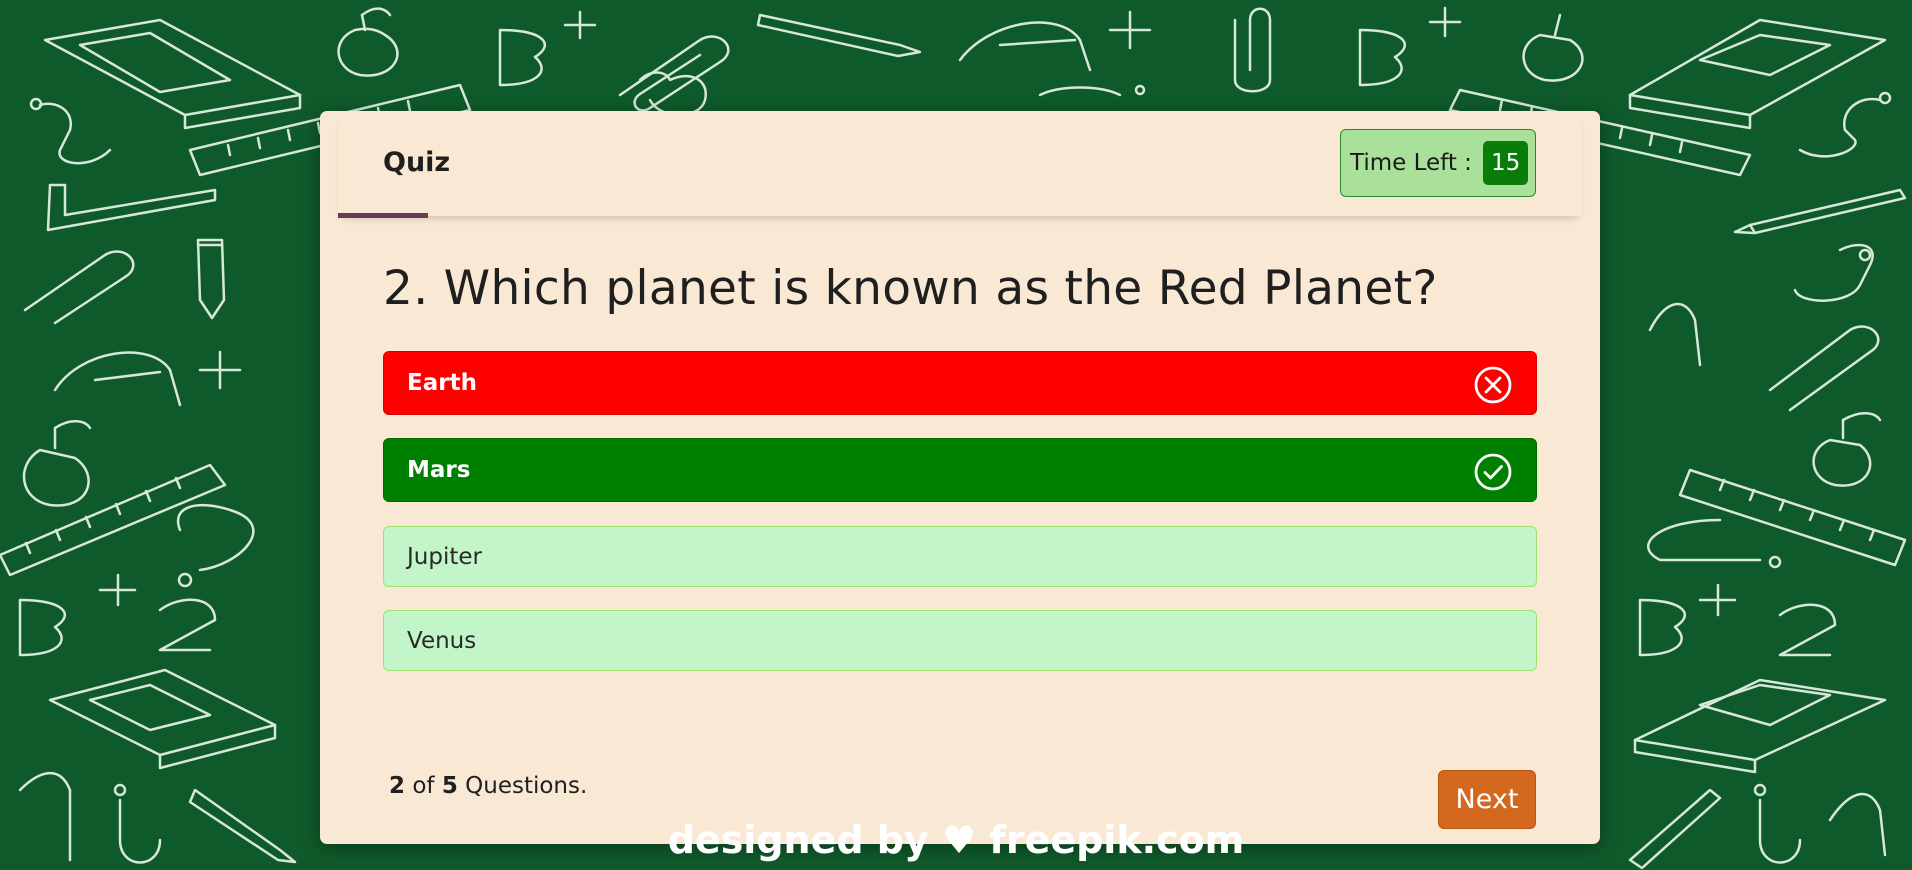 This screenshot has width=1912, height=870. Describe the element at coordinates (449, 786) in the screenshot. I see `total-question-number: 5` at that location.